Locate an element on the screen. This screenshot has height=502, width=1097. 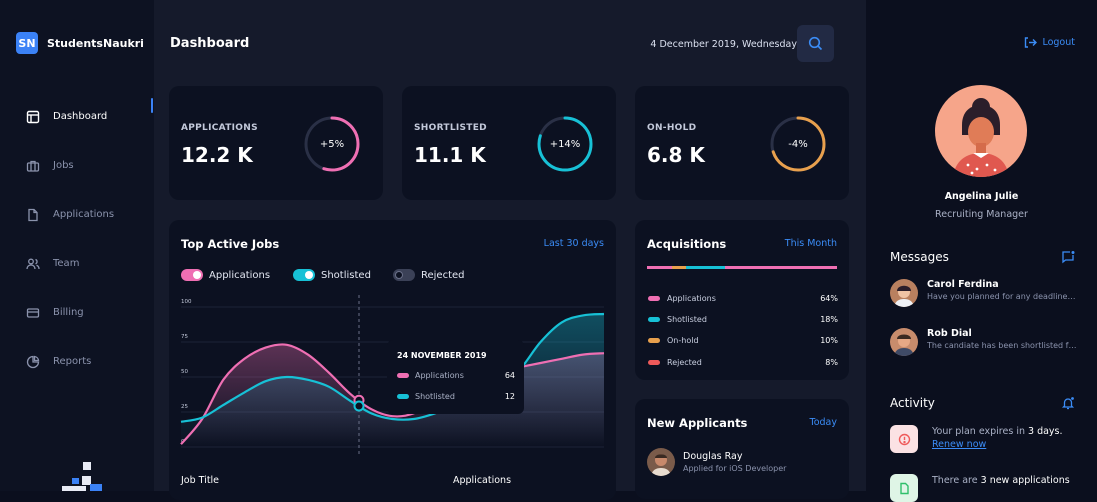
profile-name: Angelina Julie is located at coordinates (981, 196).